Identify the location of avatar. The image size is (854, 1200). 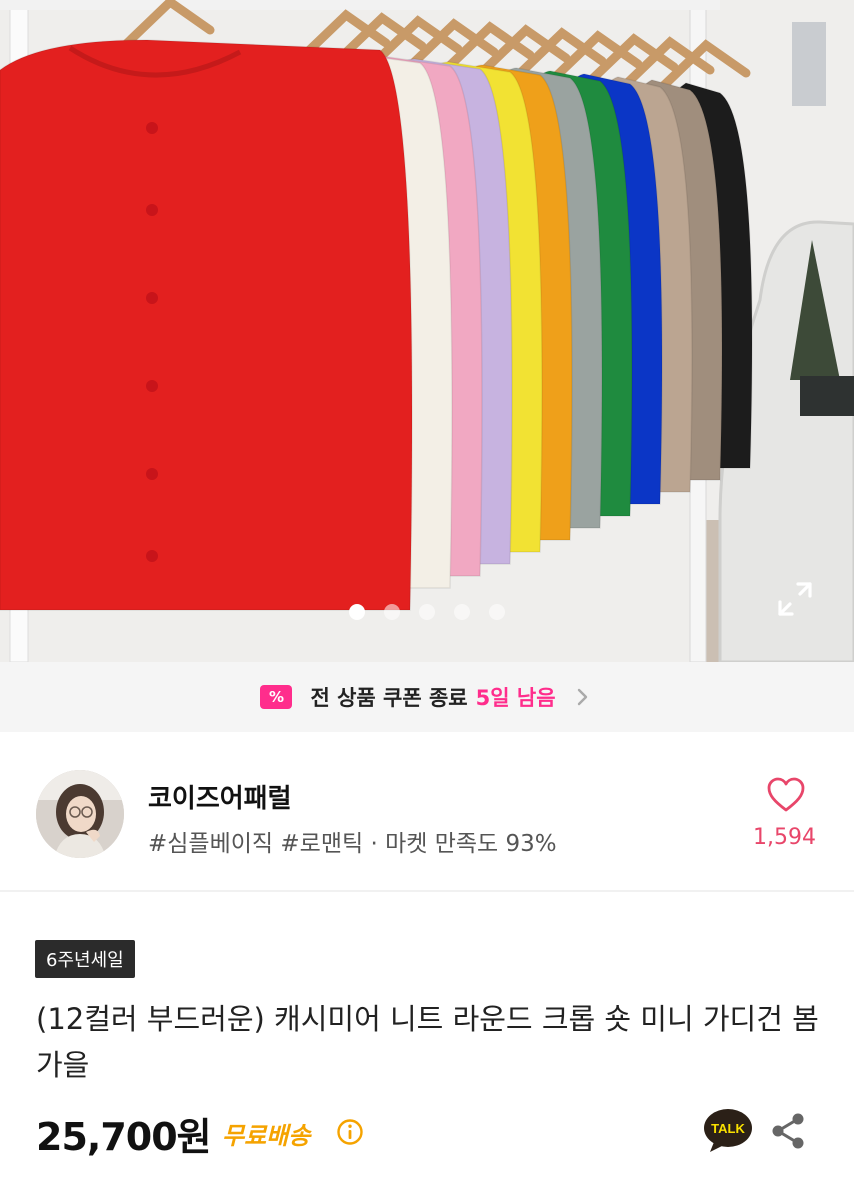
(80, 814).